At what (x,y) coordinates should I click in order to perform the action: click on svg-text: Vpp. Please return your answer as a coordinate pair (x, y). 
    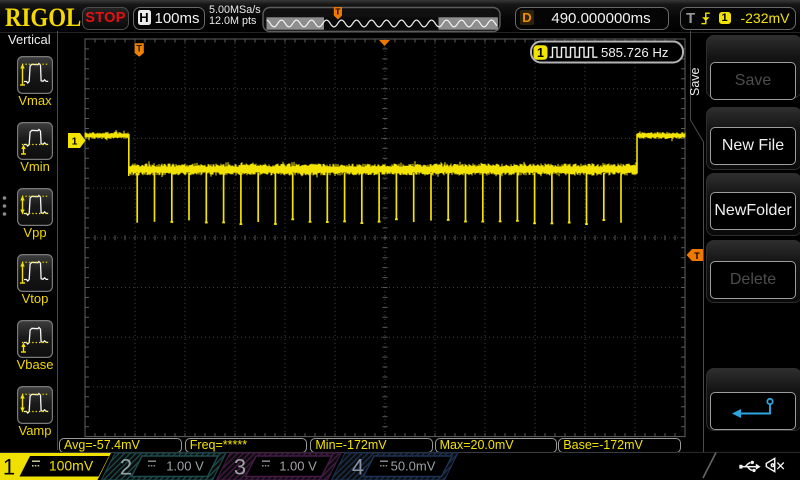
    Looking at the image, I should click on (34, 232).